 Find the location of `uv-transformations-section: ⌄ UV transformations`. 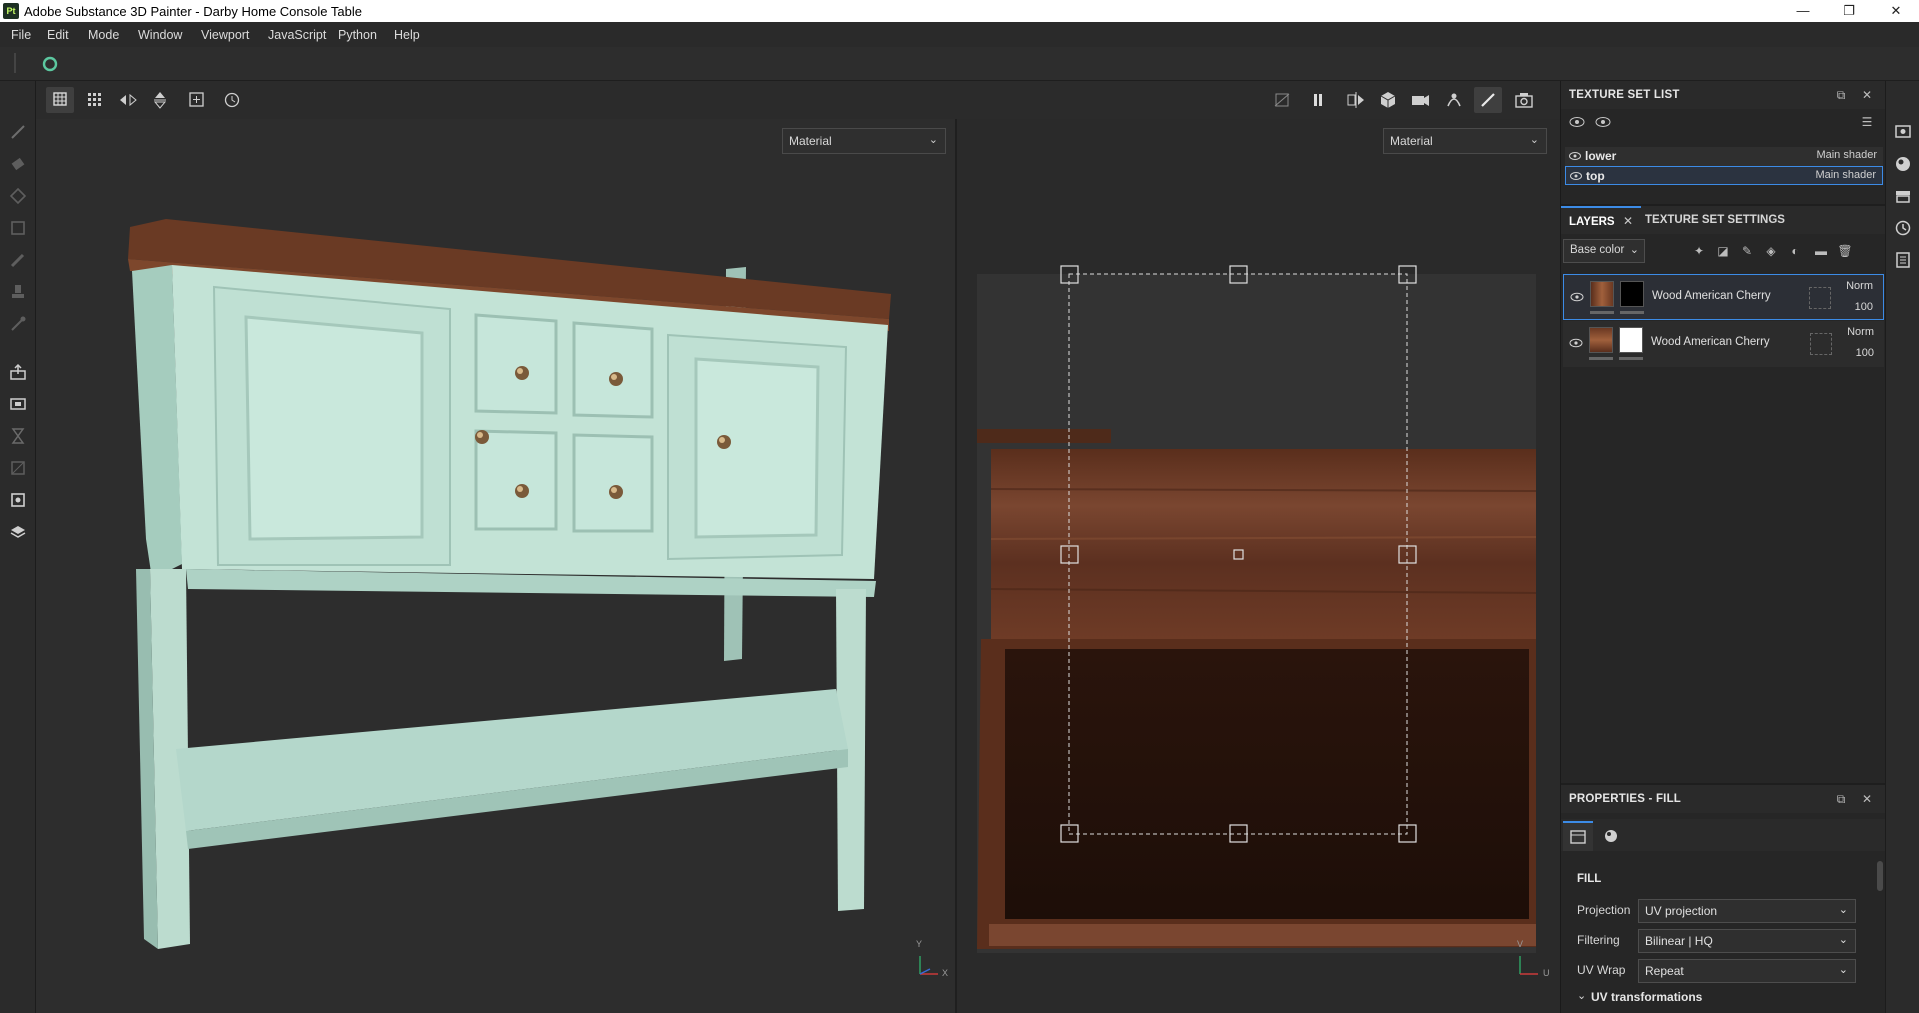

uv-transformations-section: ⌄ UV transformations is located at coordinates (1722, 998).